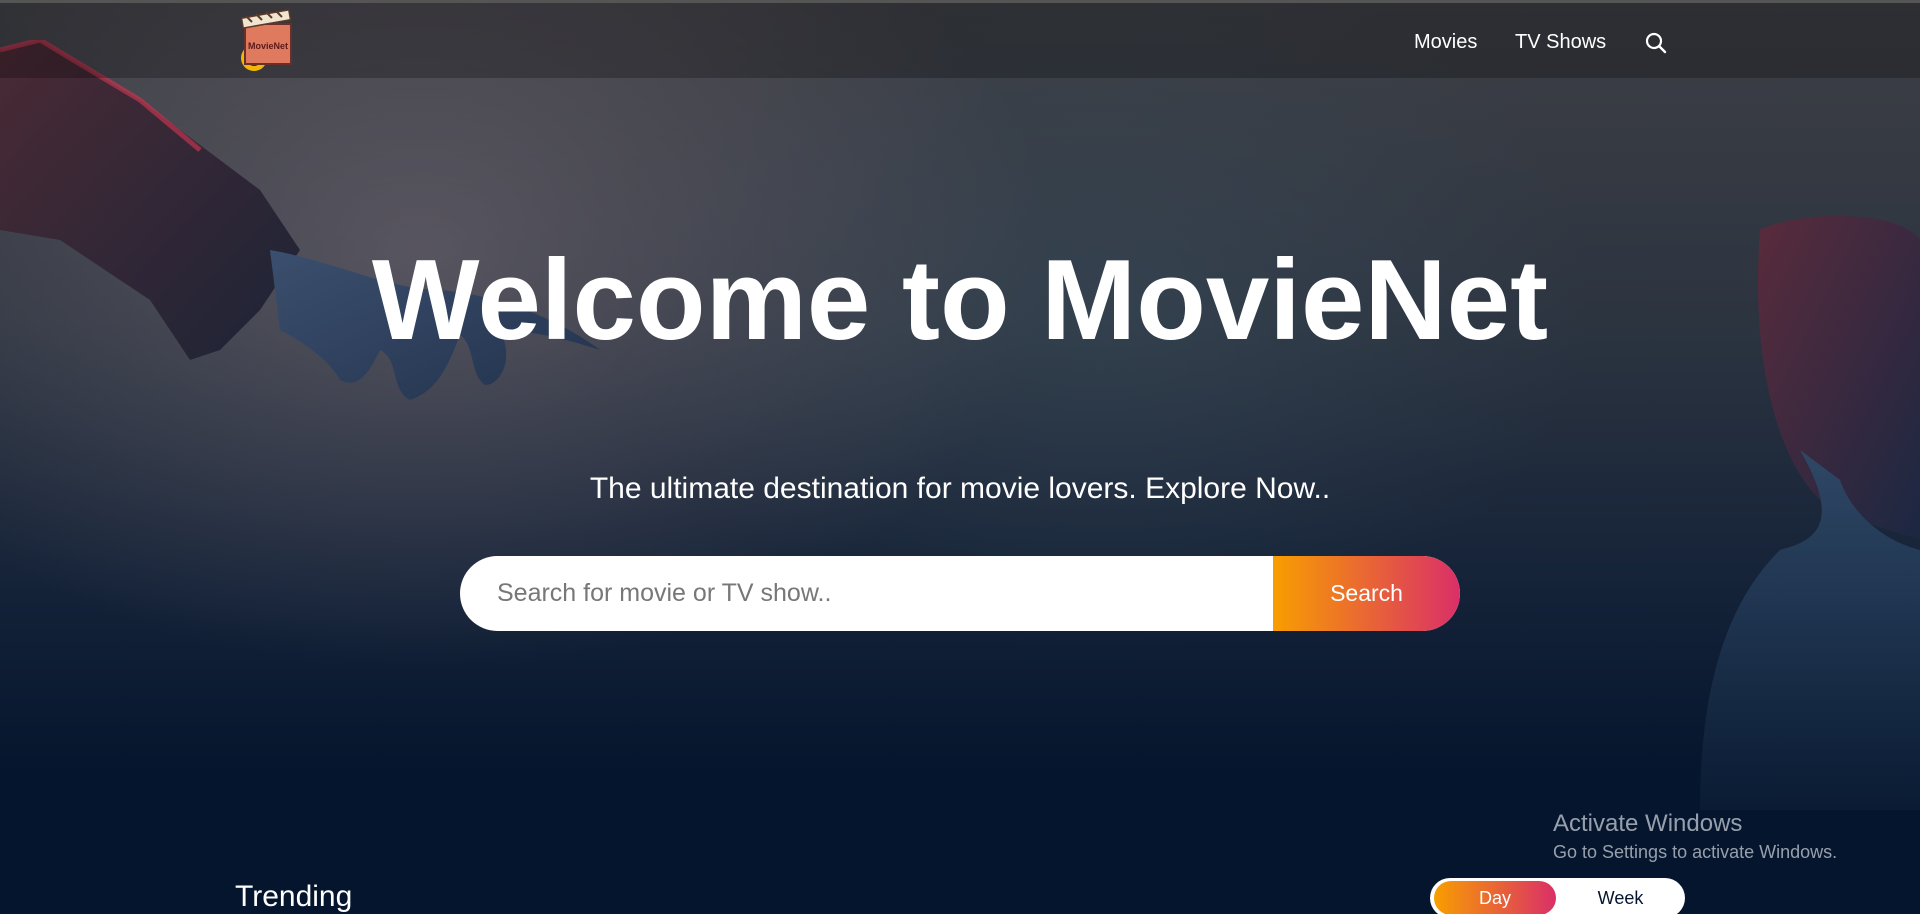 Image resolution: width=1920 pixels, height=914 pixels. What do you see at coordinates (1648, 823) in the screenshot?
I see `activate-windows-title: Activate Windows` at bounding box center [1648, 823].